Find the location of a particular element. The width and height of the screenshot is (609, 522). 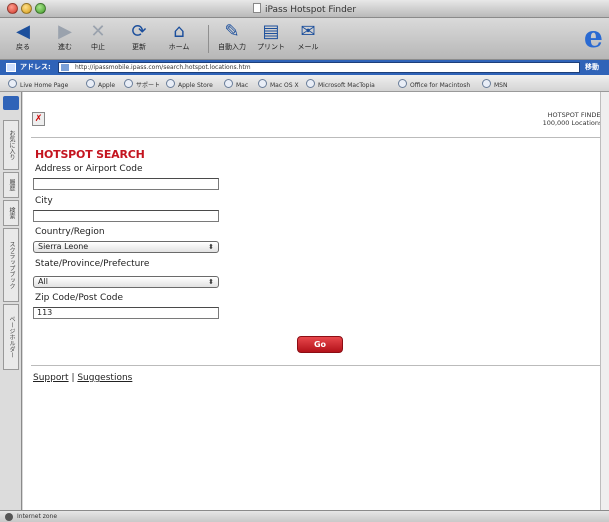

explorer-sidebar: お気に入り 履歴 検索 スクラップブック ページホルダー is located at coordinates (11, 301).